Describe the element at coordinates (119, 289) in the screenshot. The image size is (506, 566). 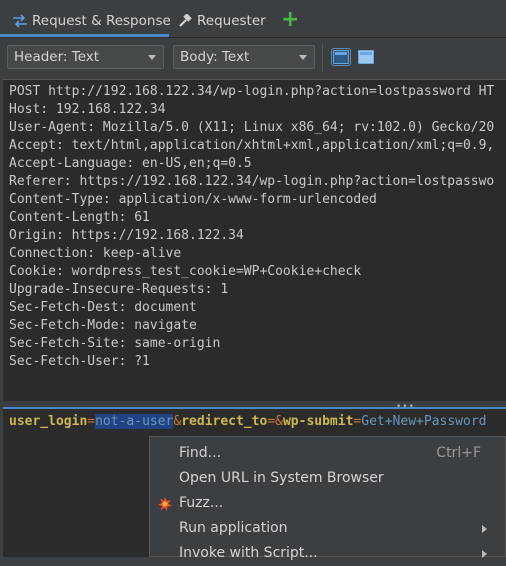
I see `header-line: Upgrade-Insecure-Requests: 1` at that location.